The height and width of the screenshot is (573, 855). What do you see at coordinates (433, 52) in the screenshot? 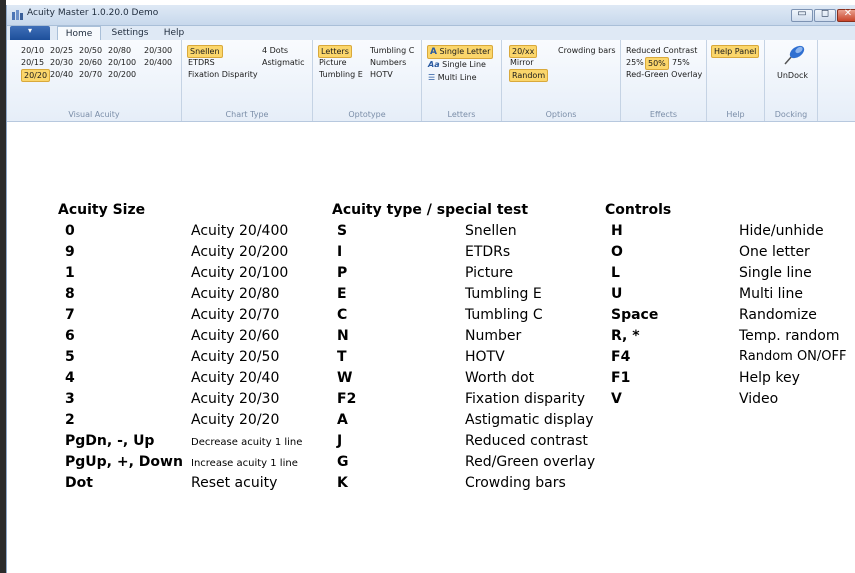
I see `letter-a-icon: A` at bounding box center [433, 52].